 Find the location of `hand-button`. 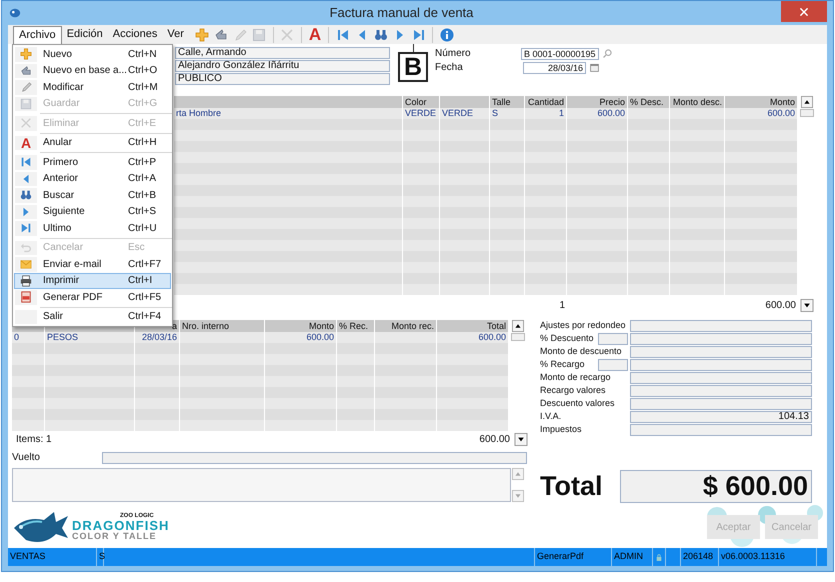

hand-button is located at coordinates (221, 34).